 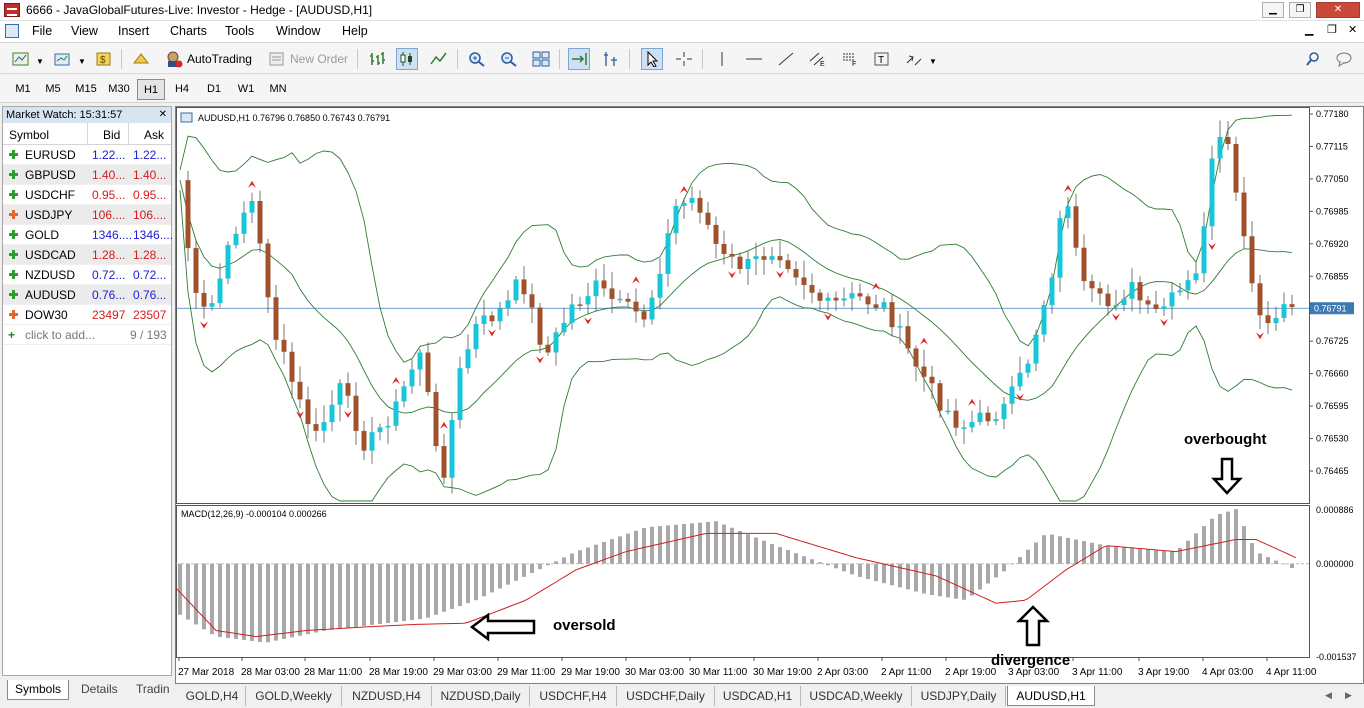 What do you see at coordinates (104, 59) in the screenshot?
I see `market-watch-icon: $` at bounding box center [104, 59].